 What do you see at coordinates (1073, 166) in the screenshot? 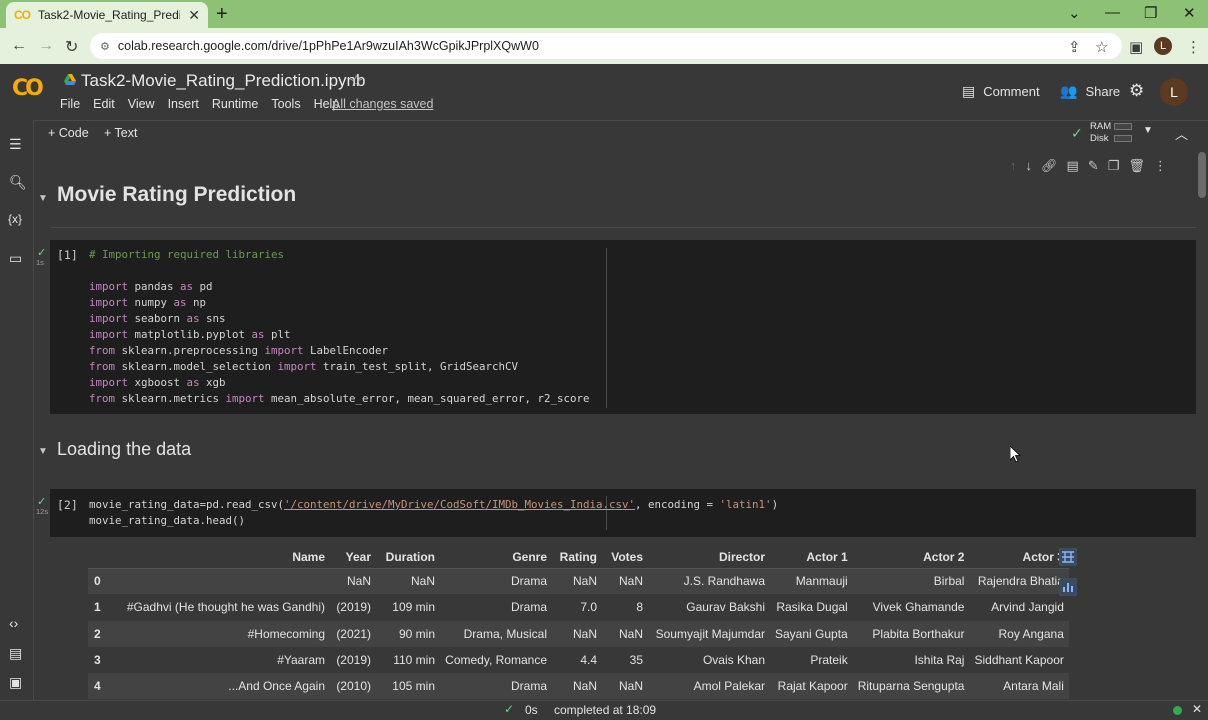
I see `comment-cell-icon: ▤` at bounding box center [1073, 166].